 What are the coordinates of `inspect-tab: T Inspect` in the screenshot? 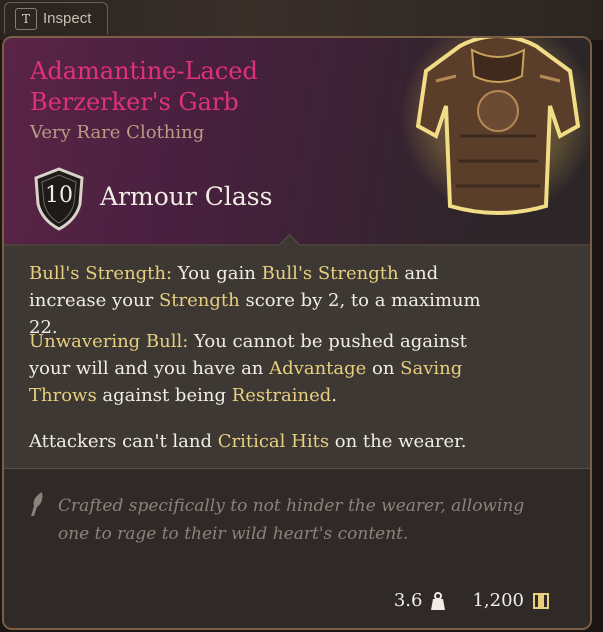 It's located at (56, 18).